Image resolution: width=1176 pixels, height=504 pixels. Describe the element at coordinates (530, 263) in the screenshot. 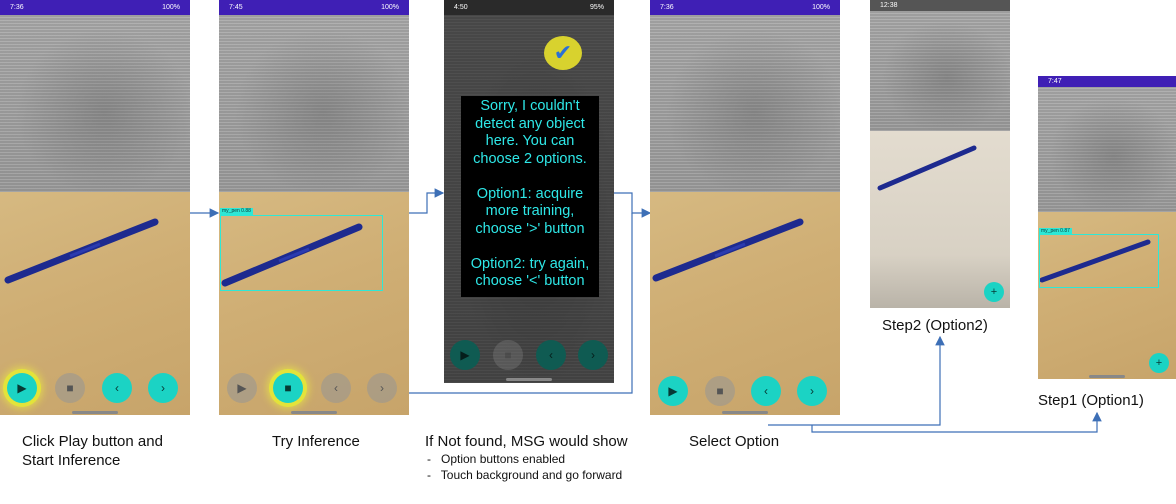

I see `message-line: Option2: try again,` at that location.